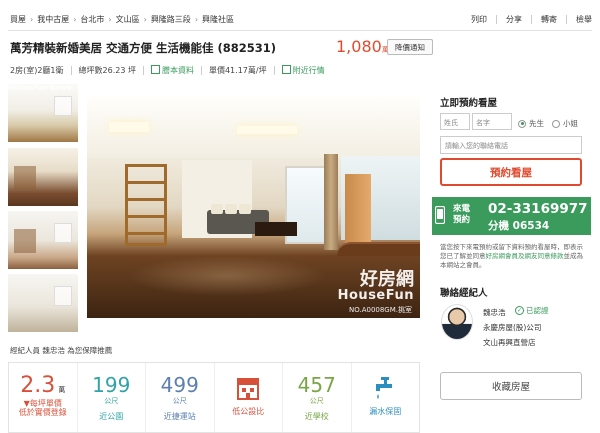  What do you see at coordinates (227, 276) in the screenshot?
I see `photo-floor-shine` at bounding box center [227, 276].